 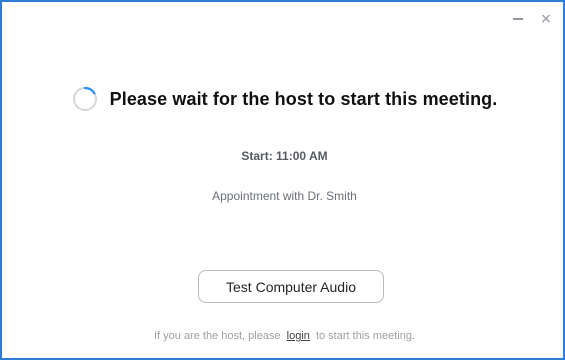 I want to click on test-computer-audio-button: Test Computer Audio, so click(x=291, y=286).